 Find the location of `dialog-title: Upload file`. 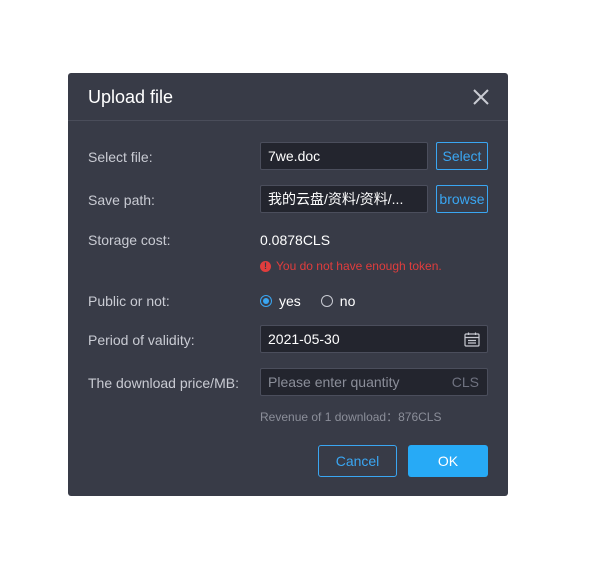

dialog-title: Upload file is located at coordinates (131, 97).